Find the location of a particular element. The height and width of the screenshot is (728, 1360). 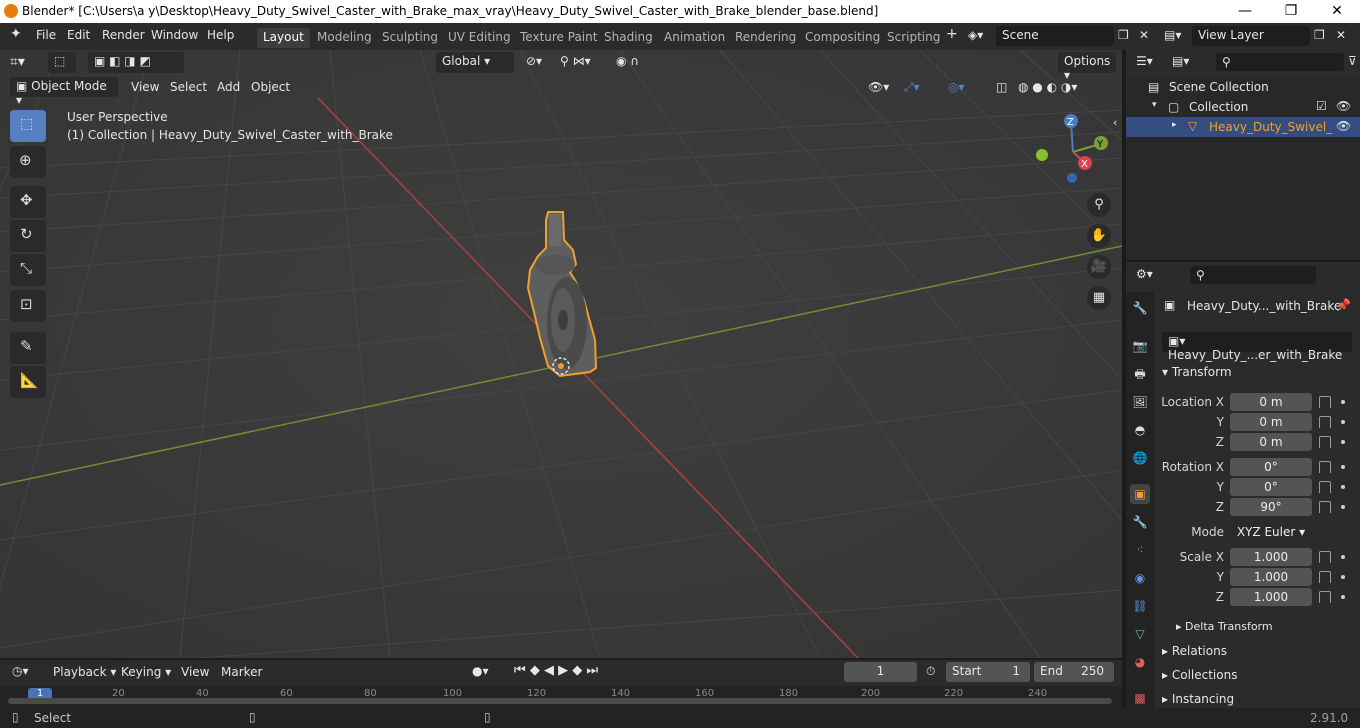

rotation-mode-dropdown: XYZ Euler ▾ is located at coordinates (1271, 532).